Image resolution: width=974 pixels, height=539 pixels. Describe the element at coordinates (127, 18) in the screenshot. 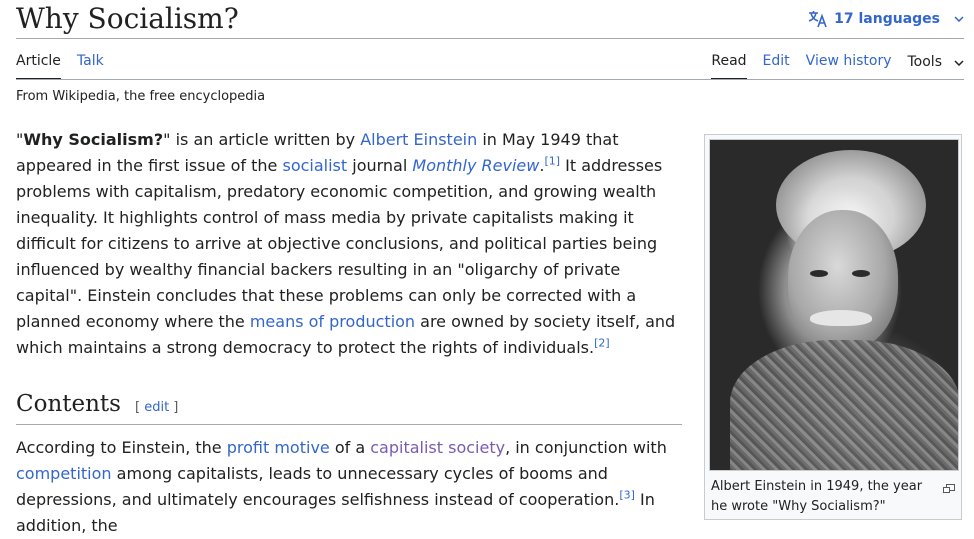

I see `page-title: Why Socialism?` at that location.